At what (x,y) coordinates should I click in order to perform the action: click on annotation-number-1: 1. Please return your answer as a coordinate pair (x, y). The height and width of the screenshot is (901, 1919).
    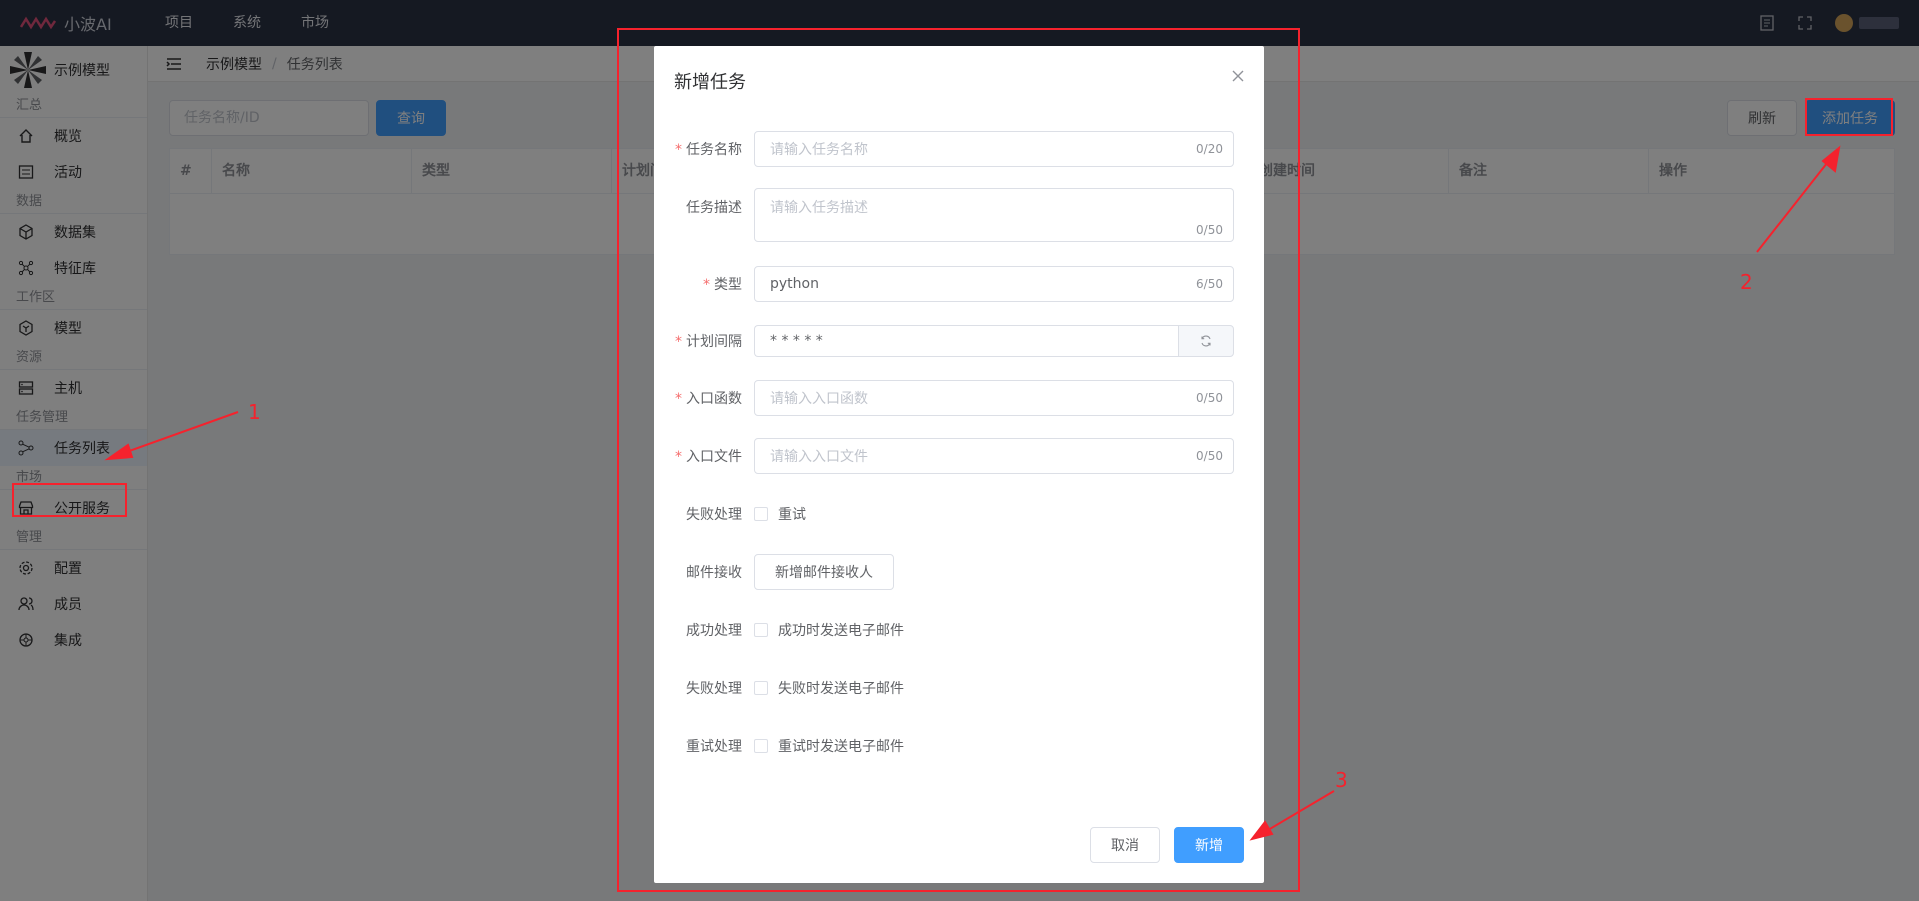
    Looking at the image, I should click on (254, 412).